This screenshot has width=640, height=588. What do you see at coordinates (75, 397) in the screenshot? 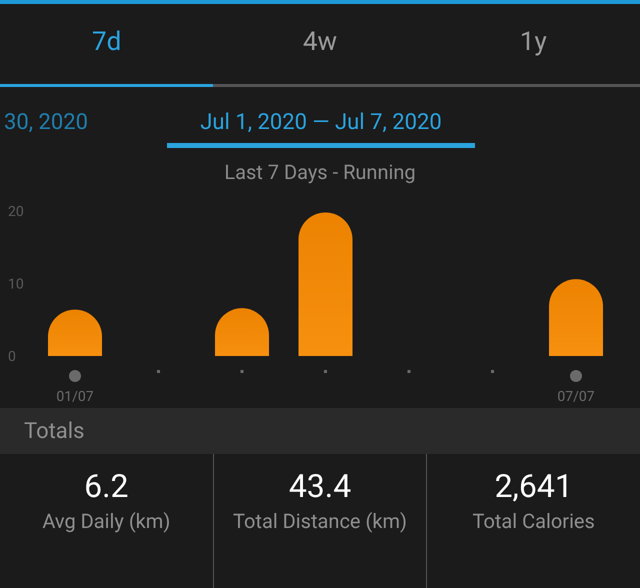
I see `x-axis-label: 01/07` at bounding box center [75, 397].